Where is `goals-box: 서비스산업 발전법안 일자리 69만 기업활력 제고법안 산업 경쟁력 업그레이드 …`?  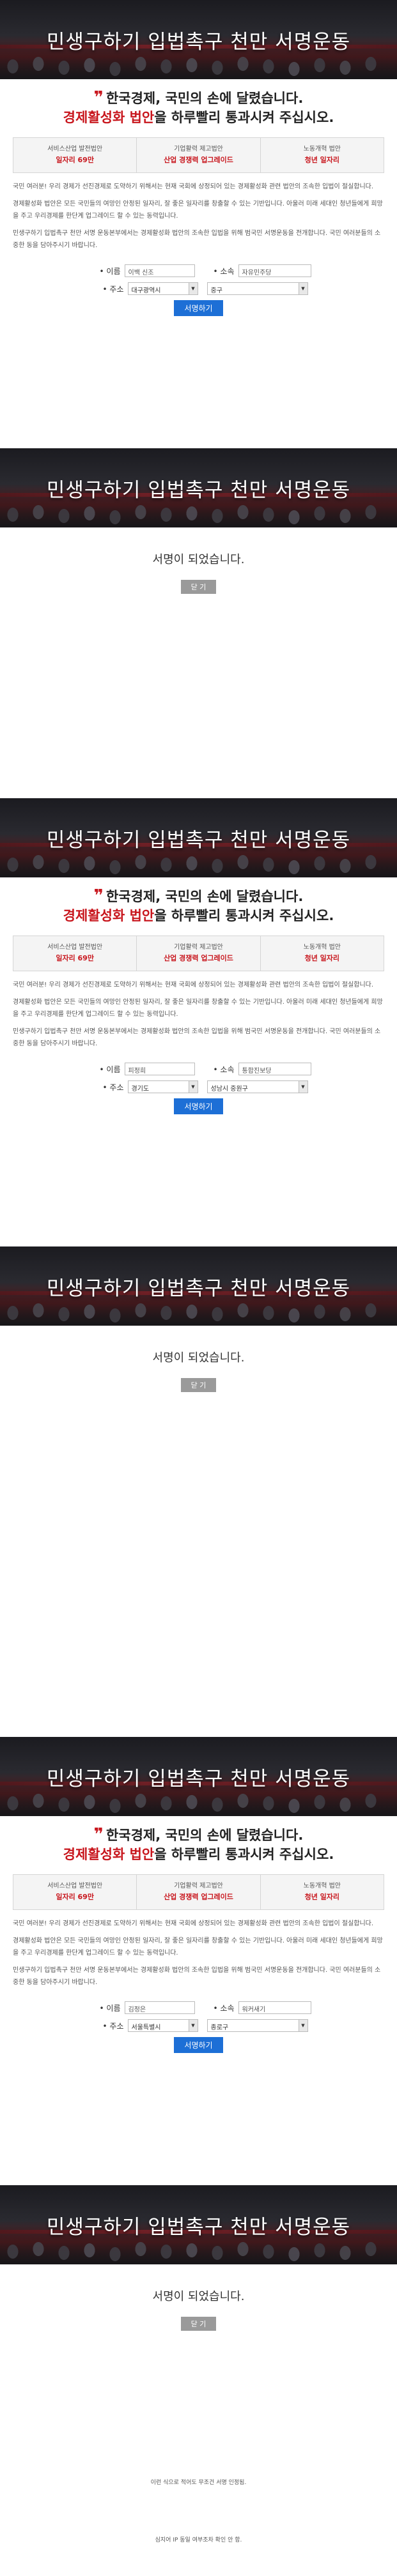
goals-box: 서비스산업 발전법안 일자리 69만 기업활력 제고법안 산업 경쟁력 업그레이드 … is located at coordinates (198, 954).